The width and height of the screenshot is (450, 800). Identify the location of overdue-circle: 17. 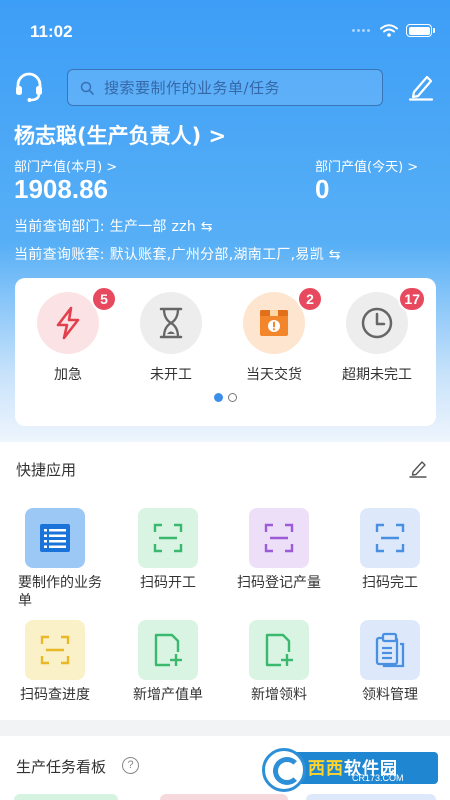
(386, 320).